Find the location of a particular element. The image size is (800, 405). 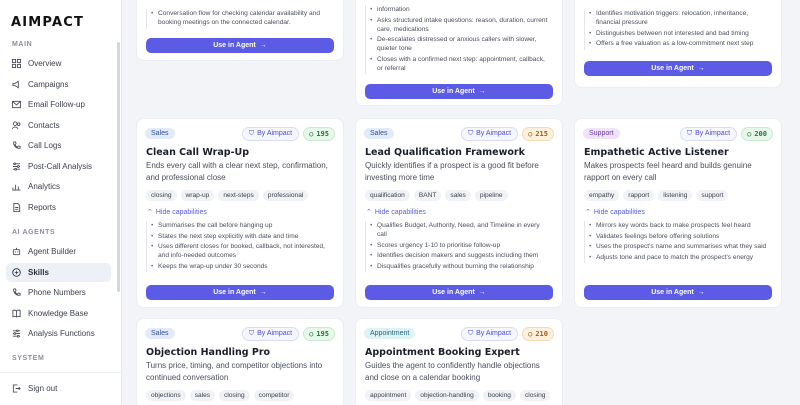

card-header: Support ⛉ By Aimpact ○ 200 is located at coordinates (678, 133).